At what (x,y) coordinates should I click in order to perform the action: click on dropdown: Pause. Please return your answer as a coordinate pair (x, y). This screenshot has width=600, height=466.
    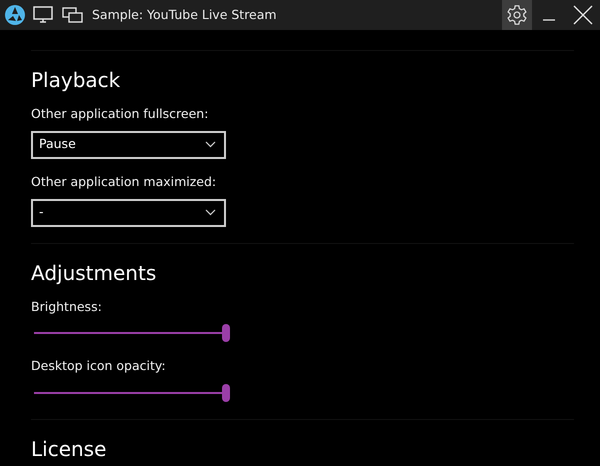
    Looking at the image, I should click on (128, 144).